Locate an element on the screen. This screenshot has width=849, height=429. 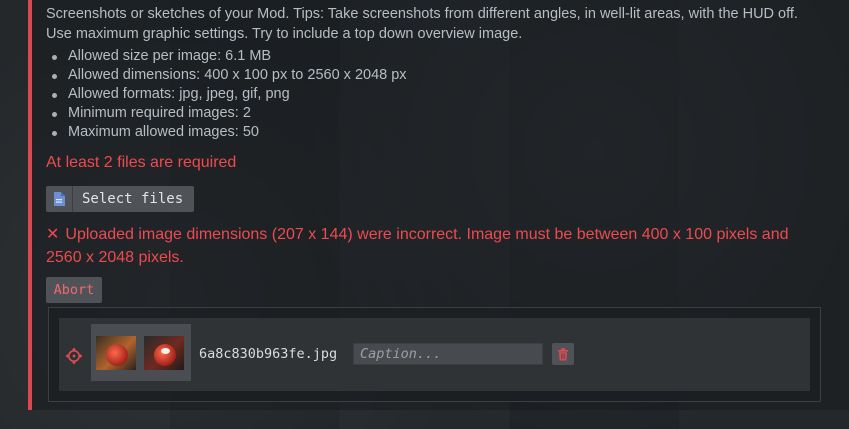
move-icon is located at coordinates (74, 356).